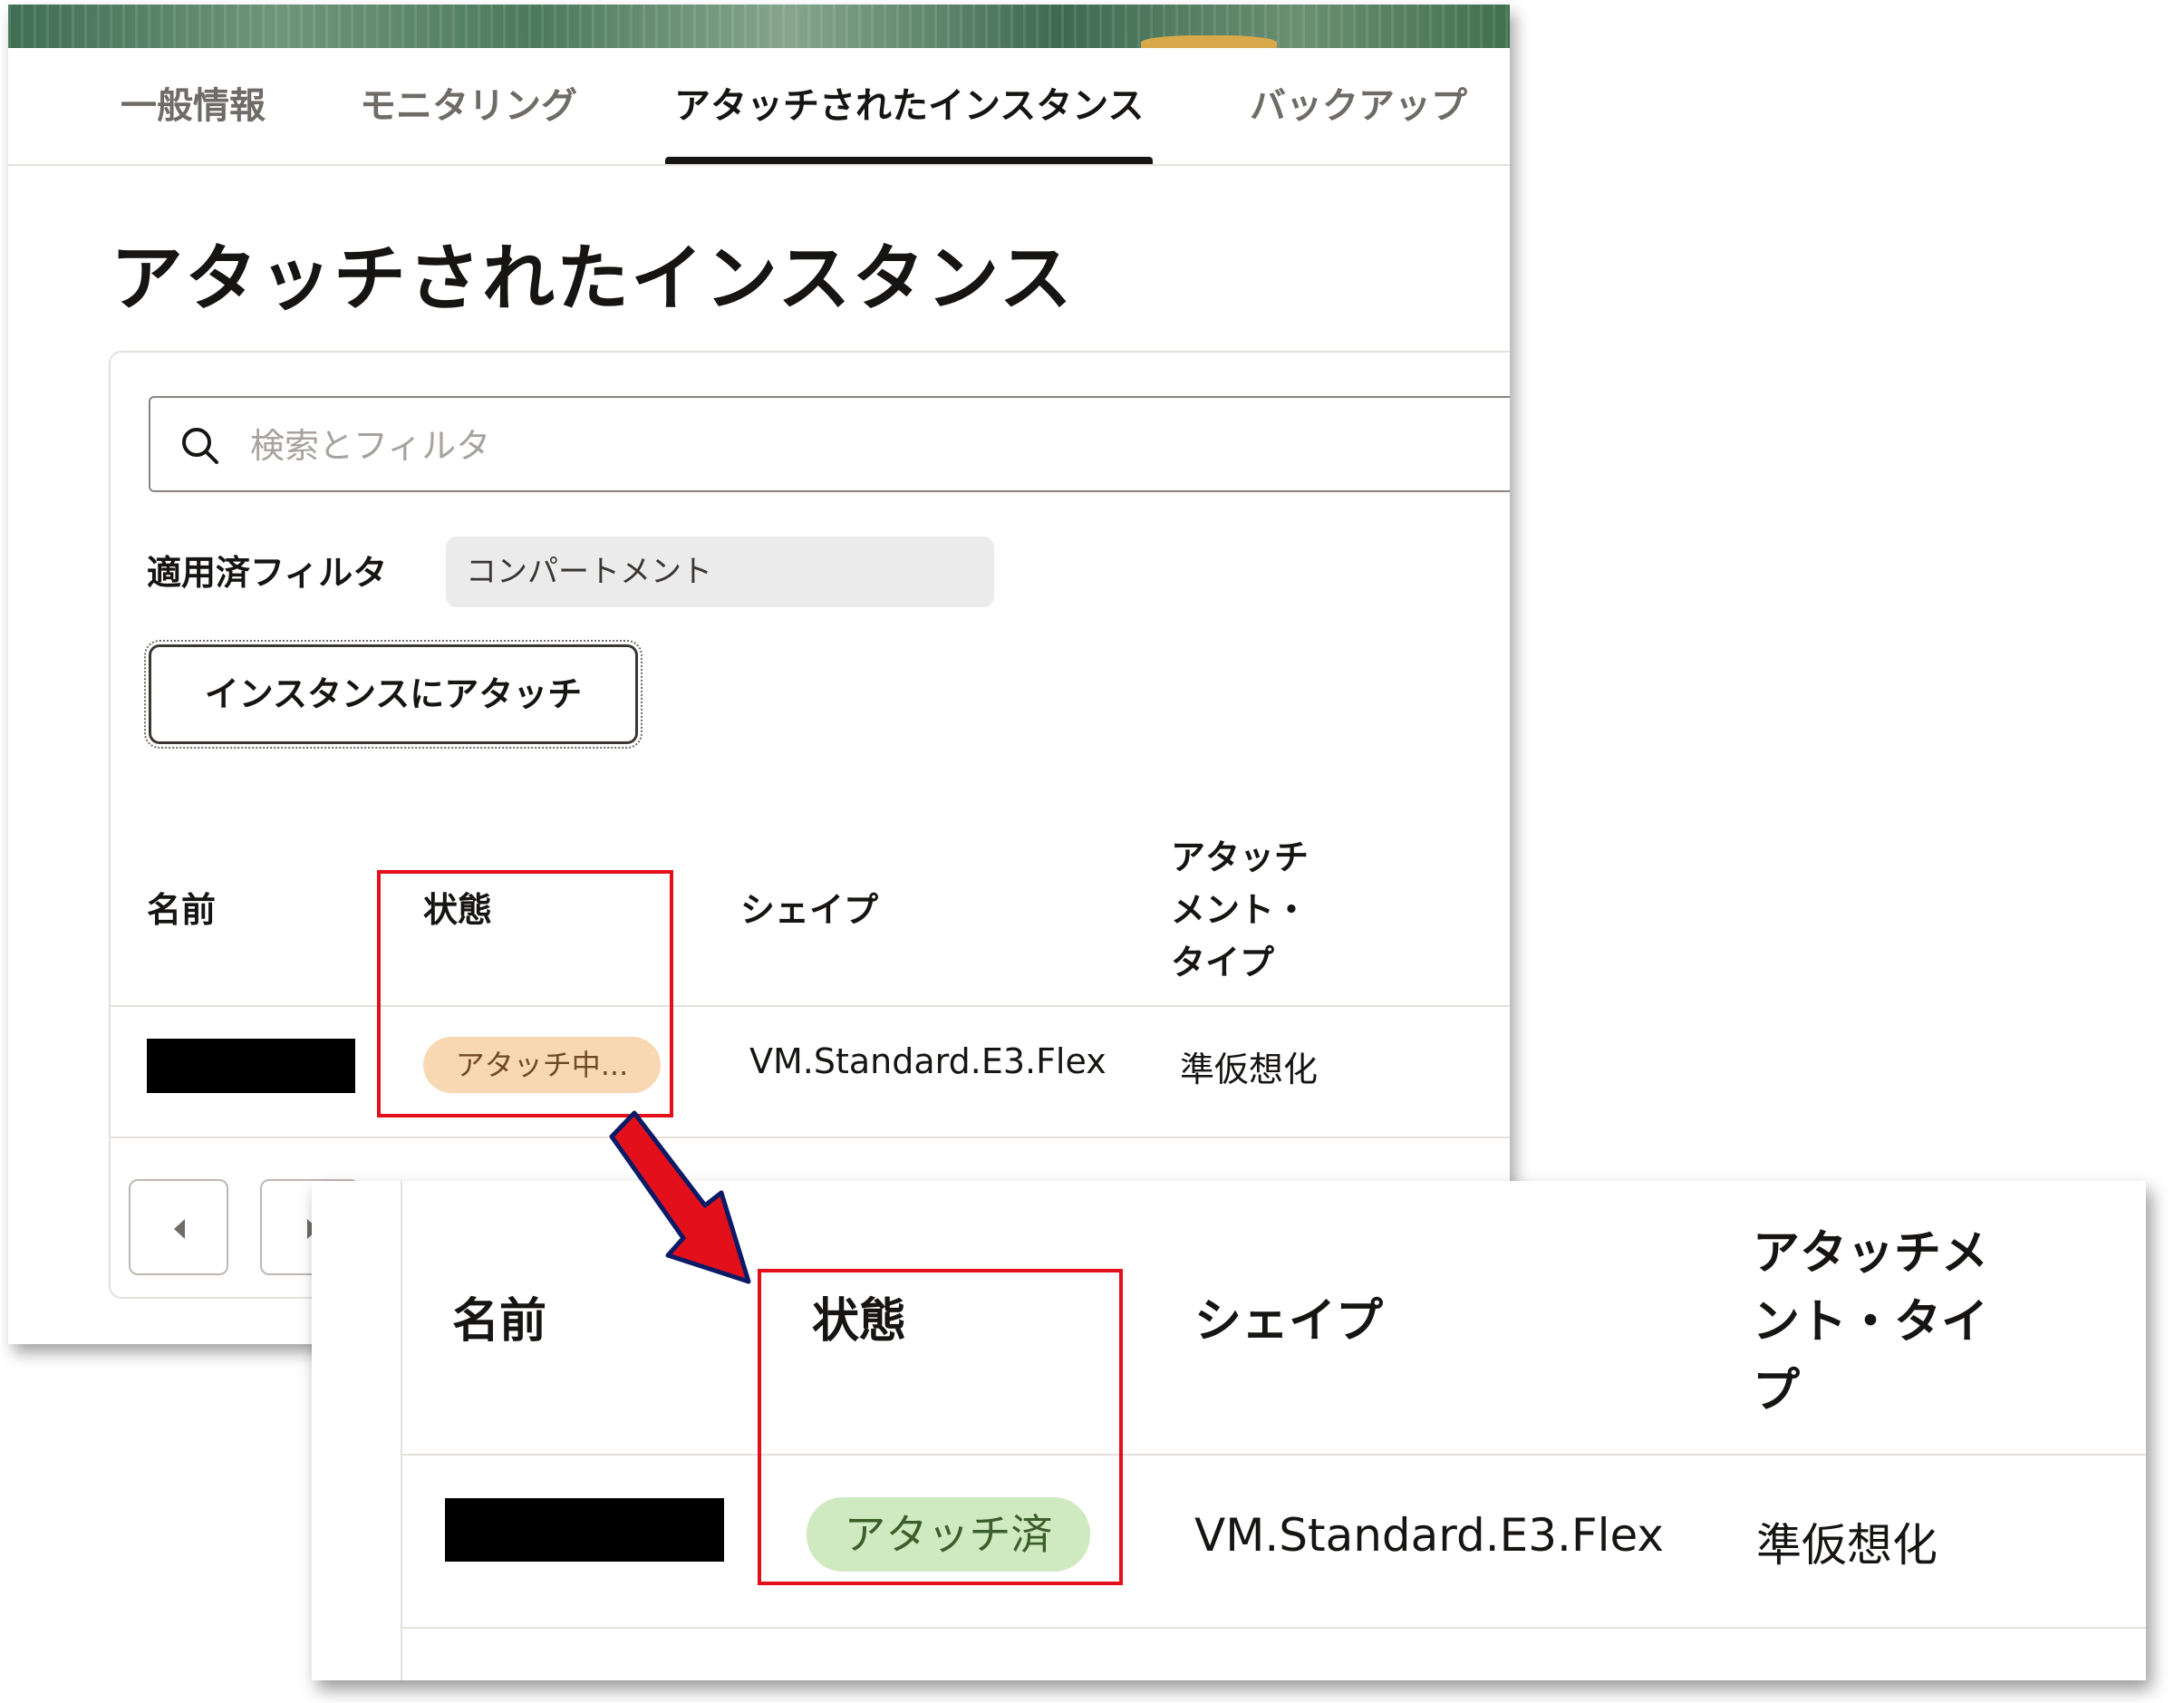  I want to click on header-line: ント・タイ, so click(1871, 1322).